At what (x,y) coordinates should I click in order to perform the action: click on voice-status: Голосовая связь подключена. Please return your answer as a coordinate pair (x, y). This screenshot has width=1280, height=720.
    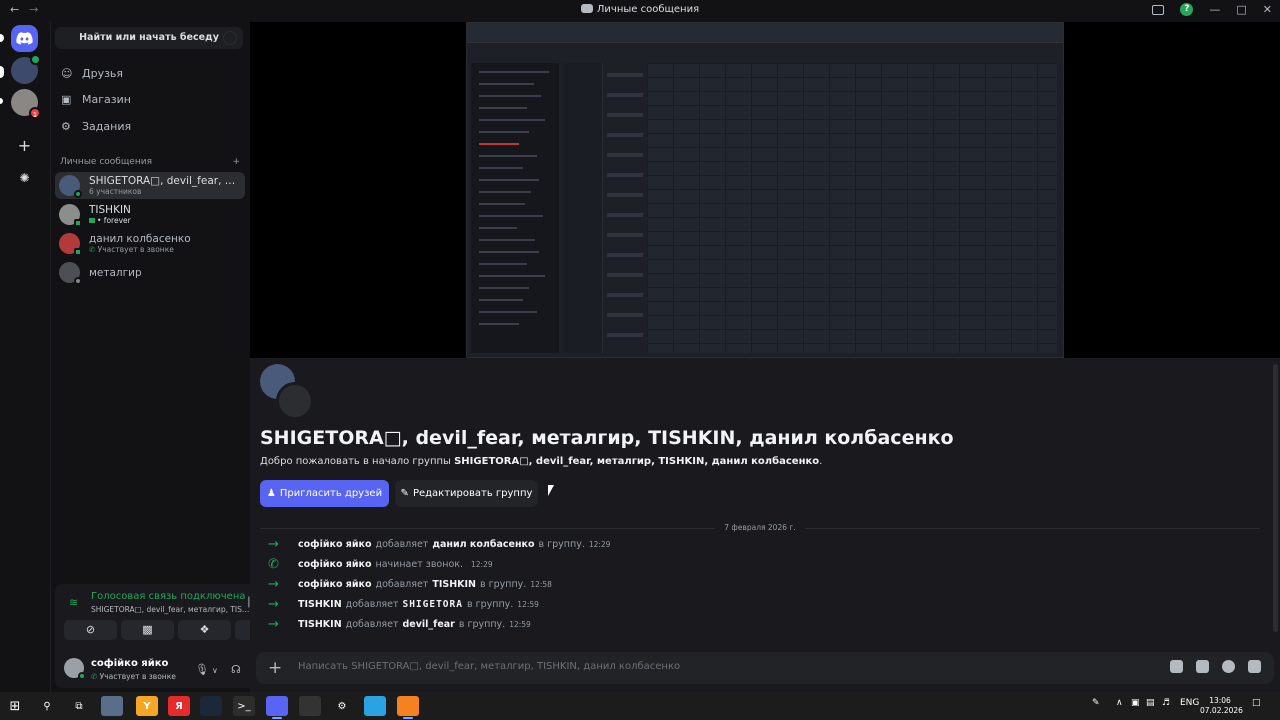
    Looking at the image, I should click on (168, 596).